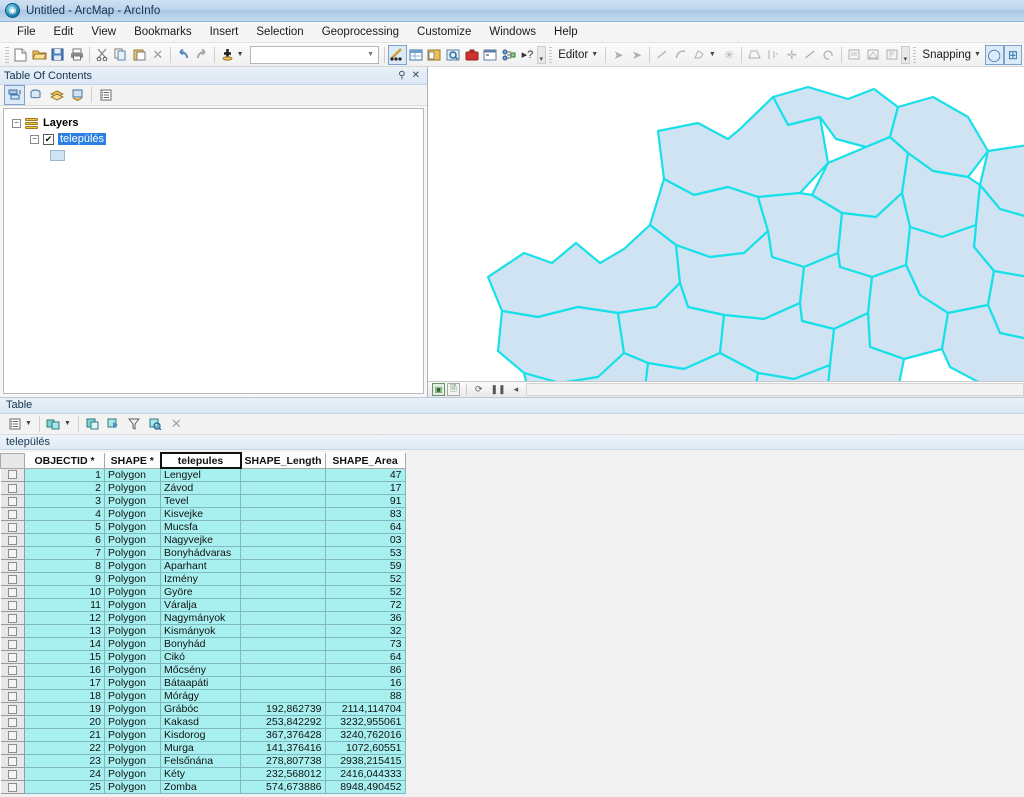 The height and width of the screenshot is (797, 1024). I want to click on menu-file: File, so click(26, 32).